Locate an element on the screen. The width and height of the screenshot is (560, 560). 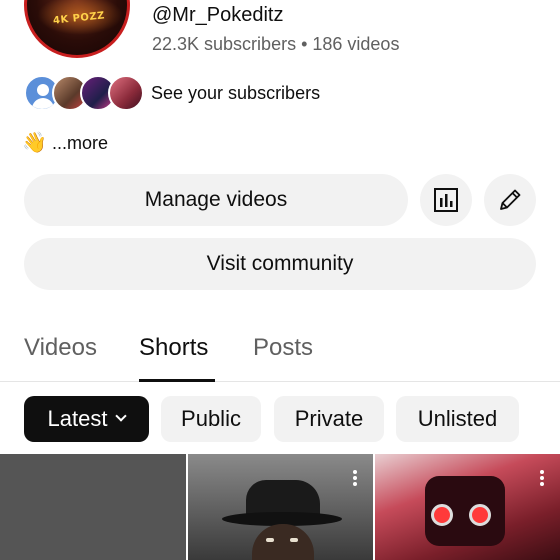
see-subscribers-link: See your subscribers is located at coordinates (235, 93).